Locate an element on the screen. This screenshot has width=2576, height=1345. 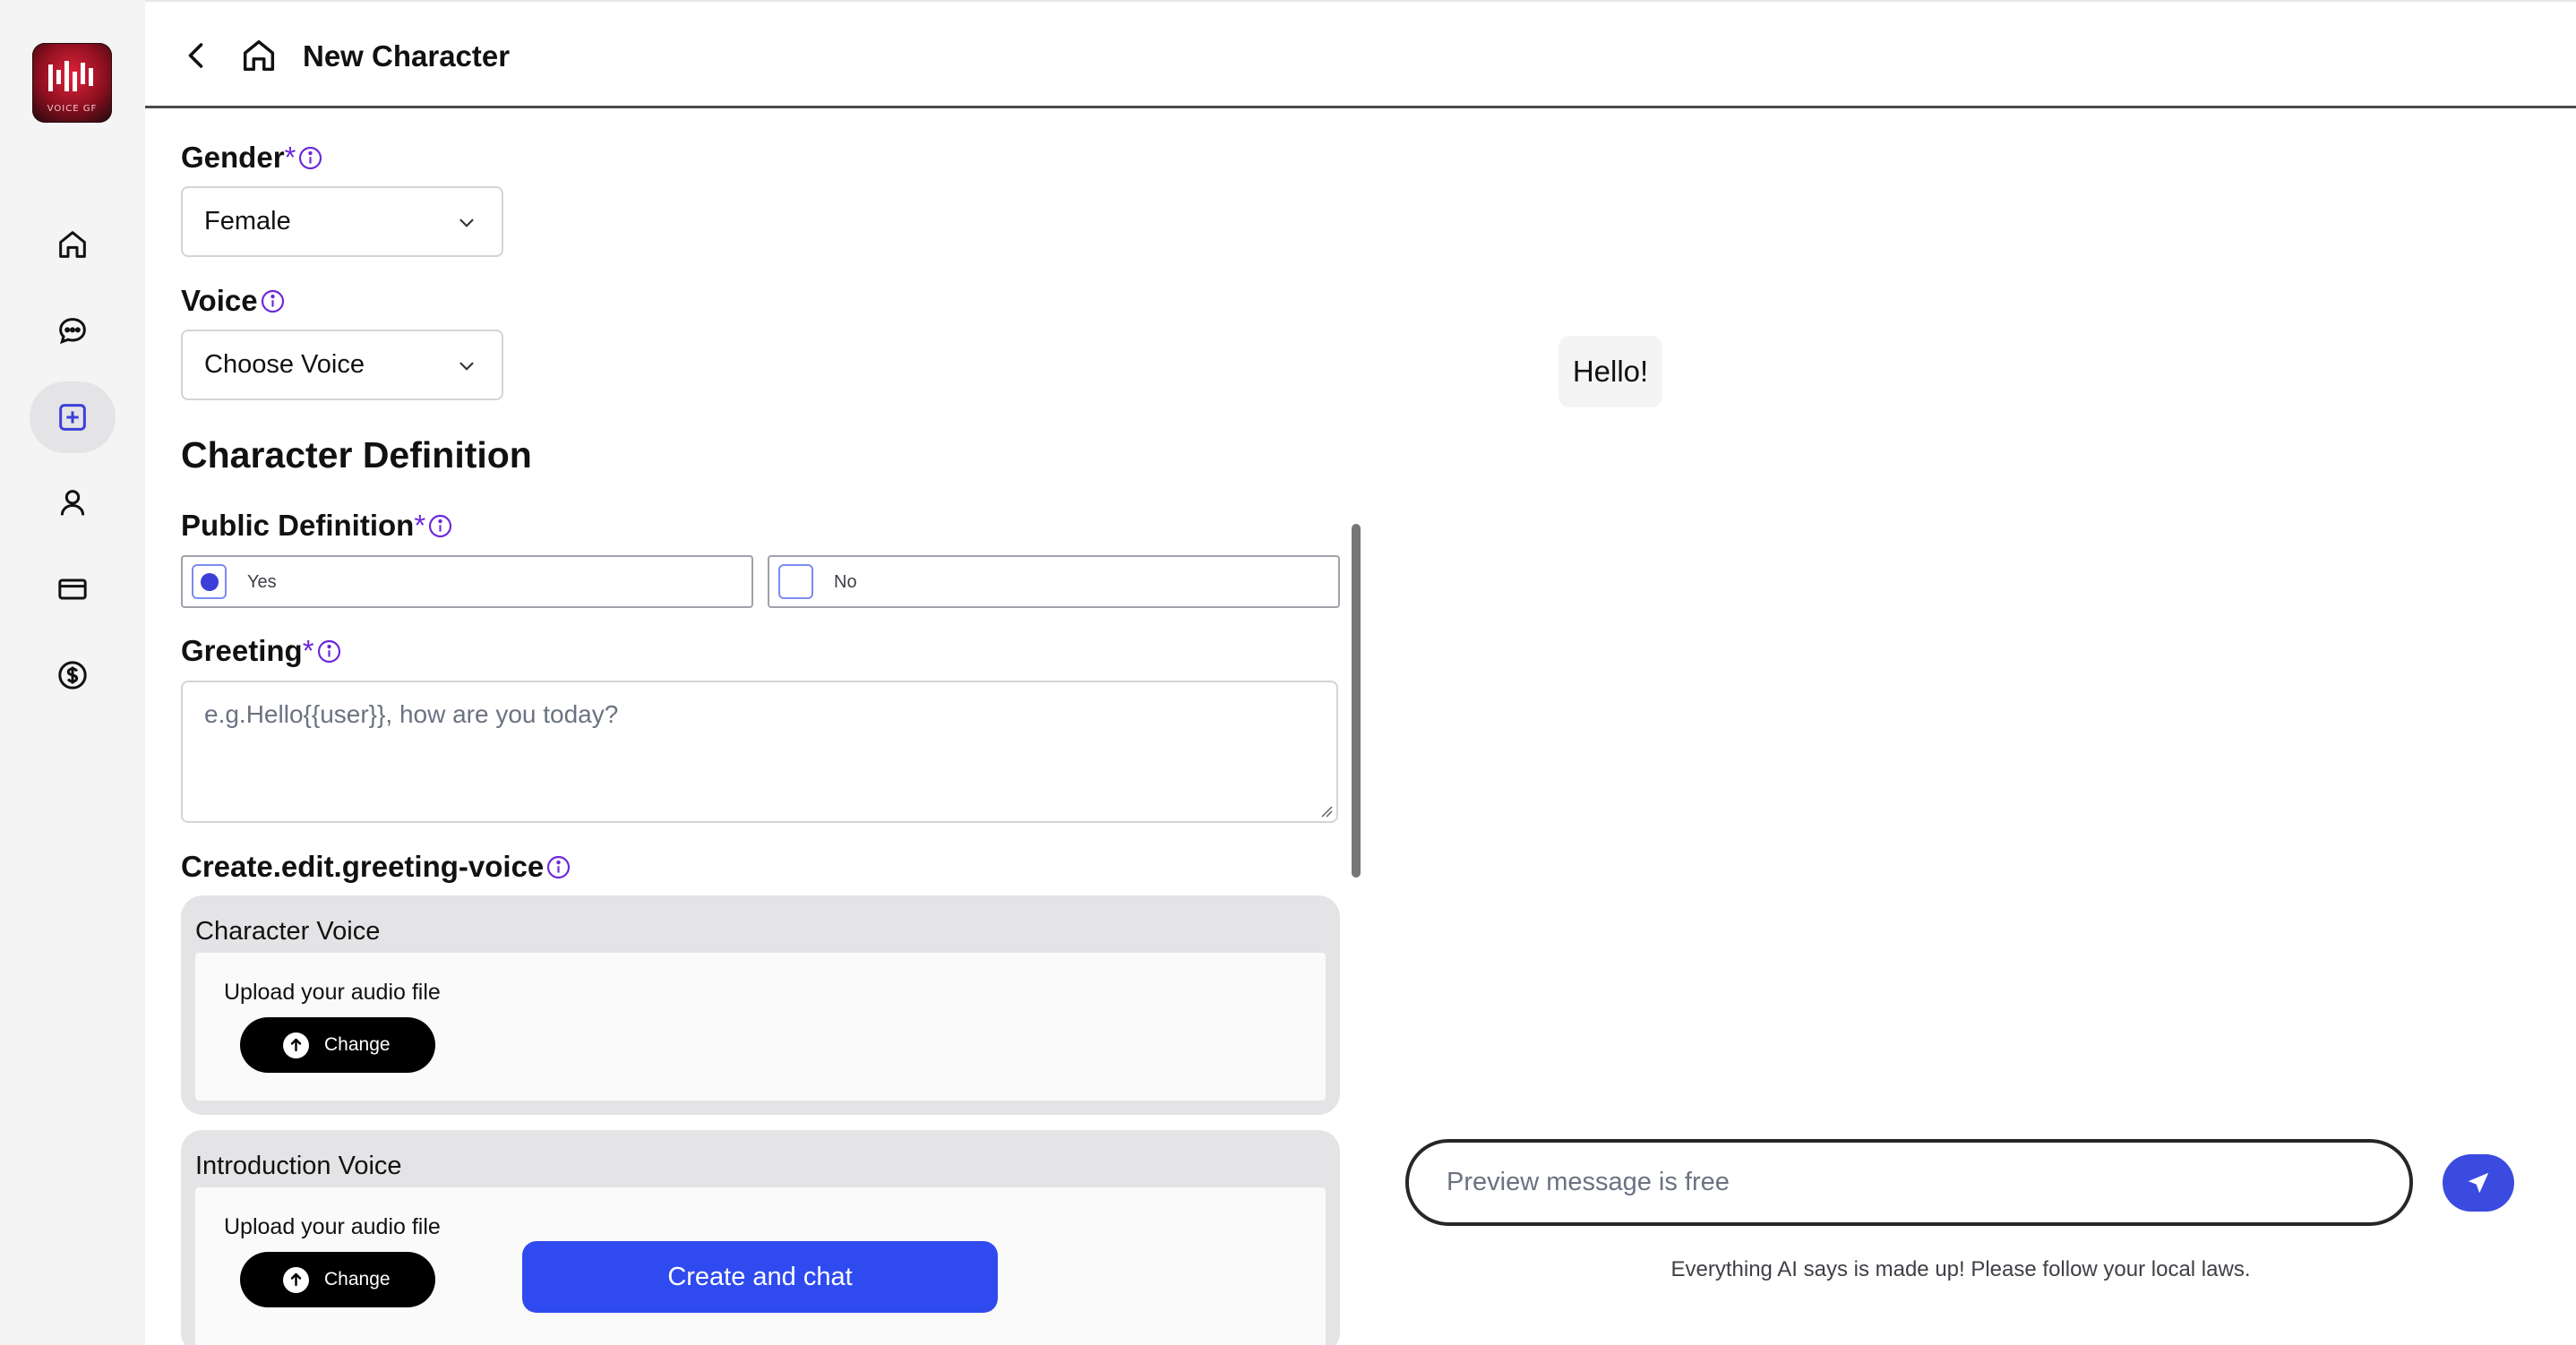
no-option-label: No is located at coordinates (845, 582).